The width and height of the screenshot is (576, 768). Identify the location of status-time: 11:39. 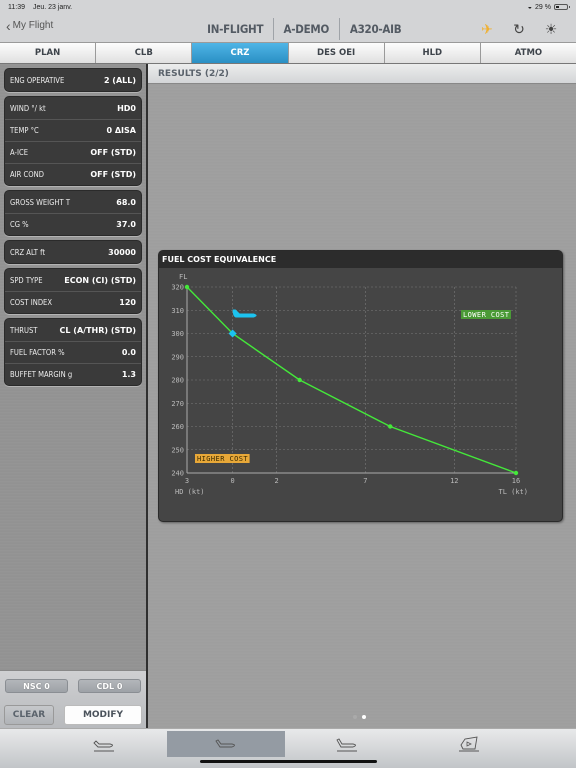
(16, 7).